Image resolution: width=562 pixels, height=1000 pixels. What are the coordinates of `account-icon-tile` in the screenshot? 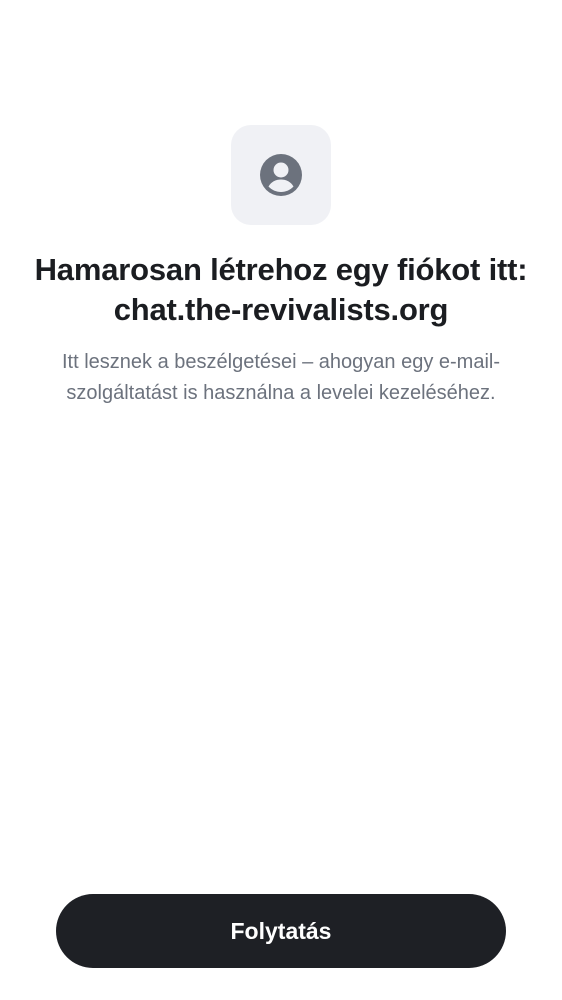 It's located at (281, 175).